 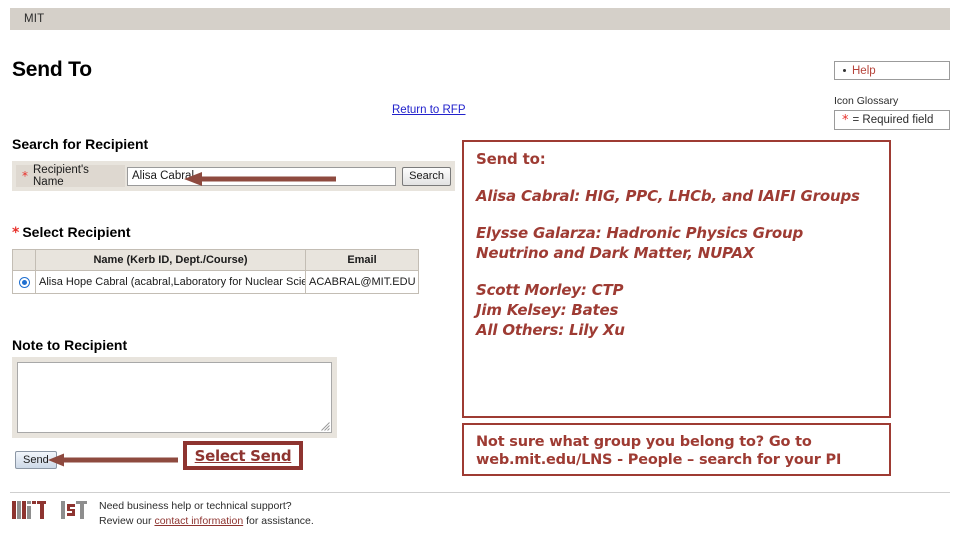 I want to click on note-panel, so click(x=174, y=397).